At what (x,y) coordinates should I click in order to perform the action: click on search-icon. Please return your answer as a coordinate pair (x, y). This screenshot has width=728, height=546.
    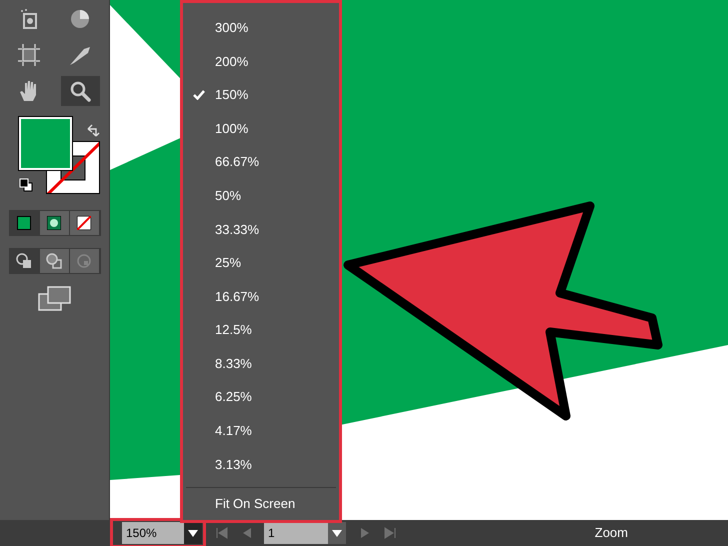
    Looking at the image, I should click on (80, 91).